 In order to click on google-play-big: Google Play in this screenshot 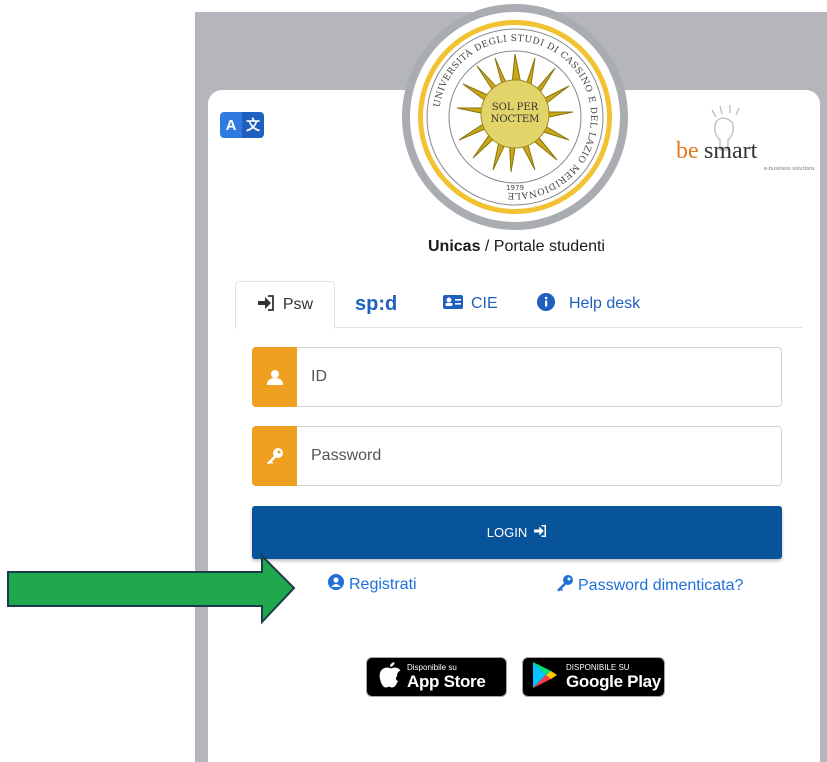, I will do `click(613, 681)`.